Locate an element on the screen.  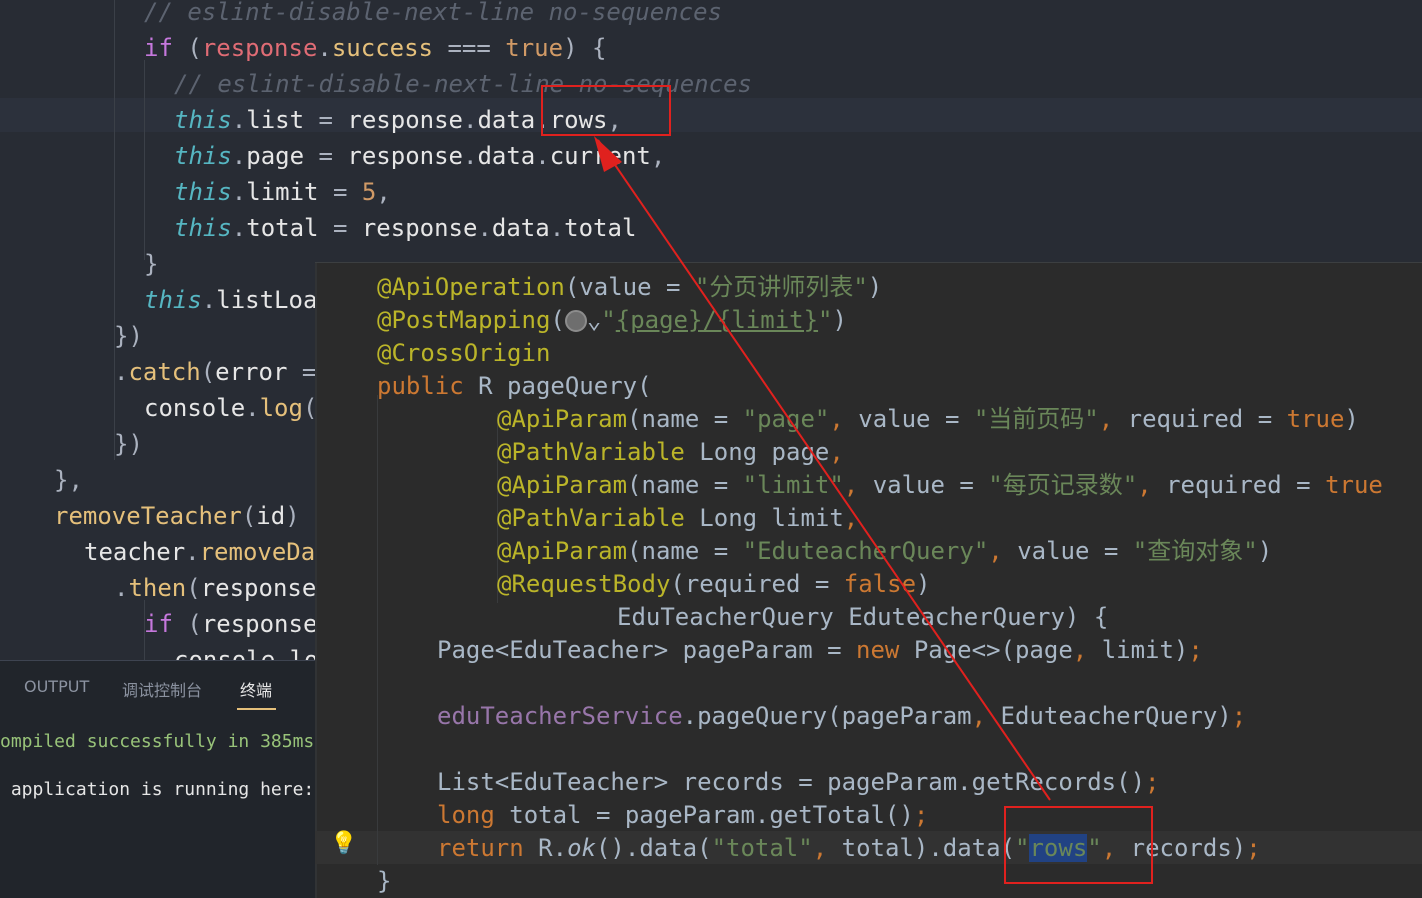
arrow-head is located at coordinates (608, 154).